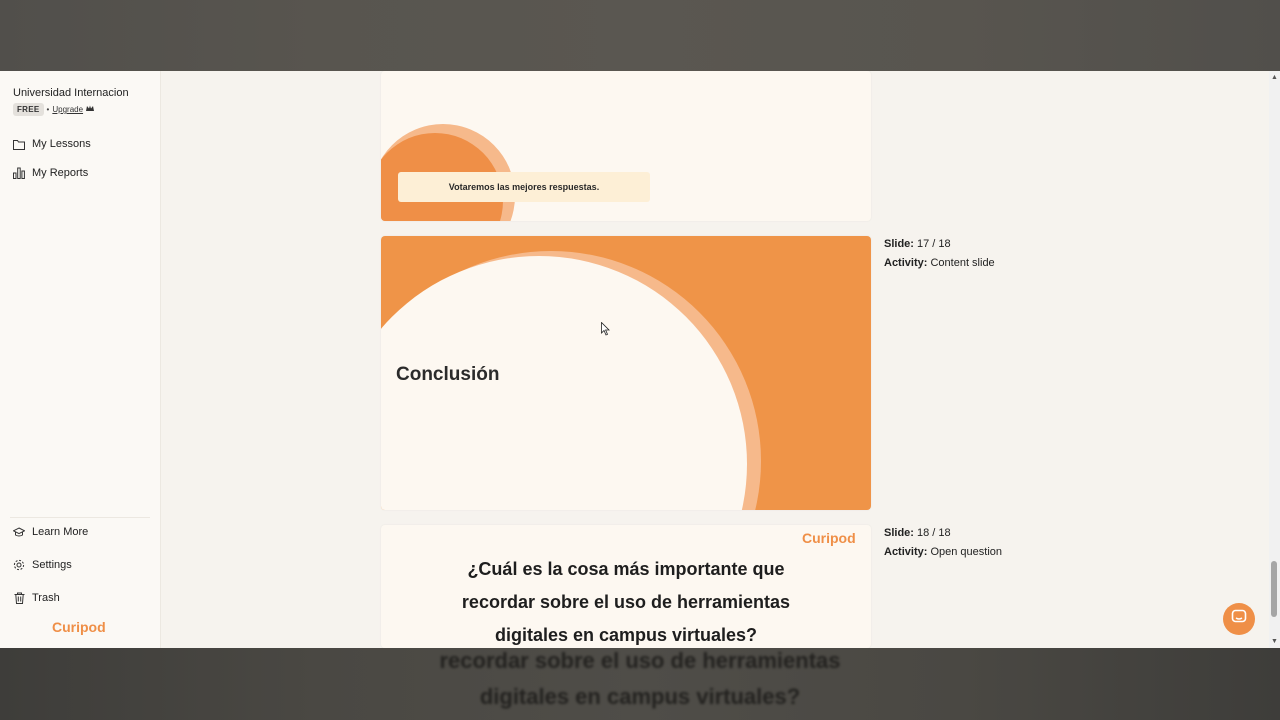 Image resolution: width=1280 pixels, height=720 pixels. Describe the element at coordinates (61, 144) in the screenshot. I see `sidebar-item-label: My Lessons` at that location.